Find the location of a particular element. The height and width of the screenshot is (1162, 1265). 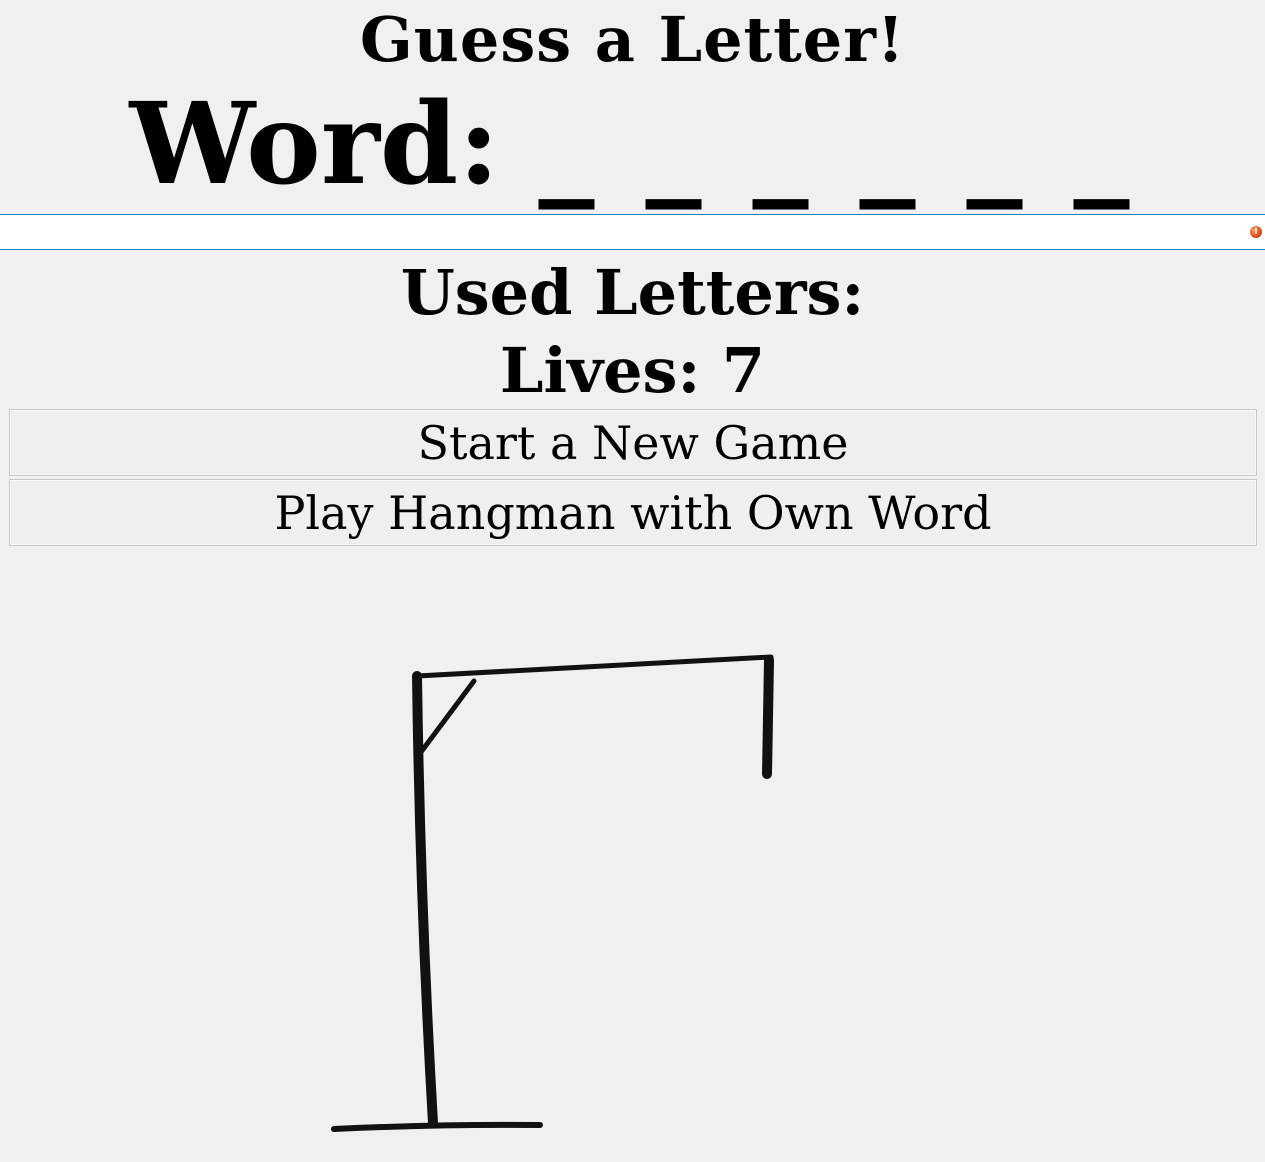

gallows-beam is located at coordinates (594, 666).